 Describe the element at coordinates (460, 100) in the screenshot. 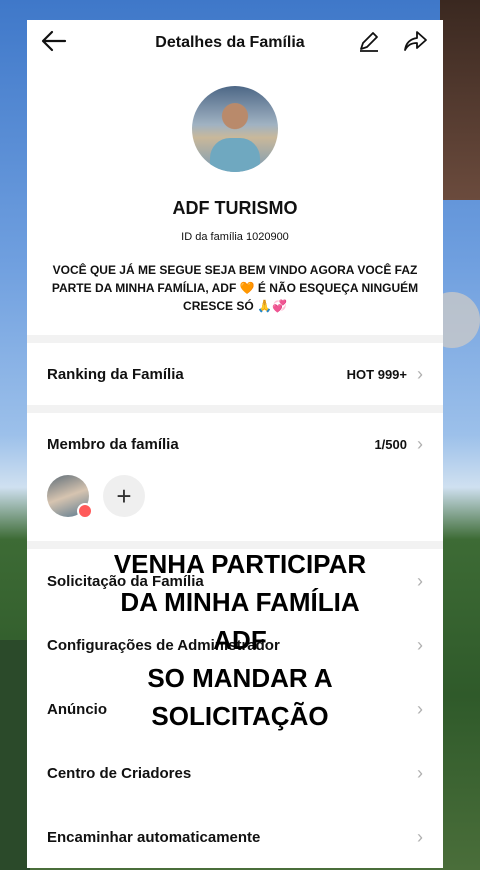

I see `background-roof` at that location.